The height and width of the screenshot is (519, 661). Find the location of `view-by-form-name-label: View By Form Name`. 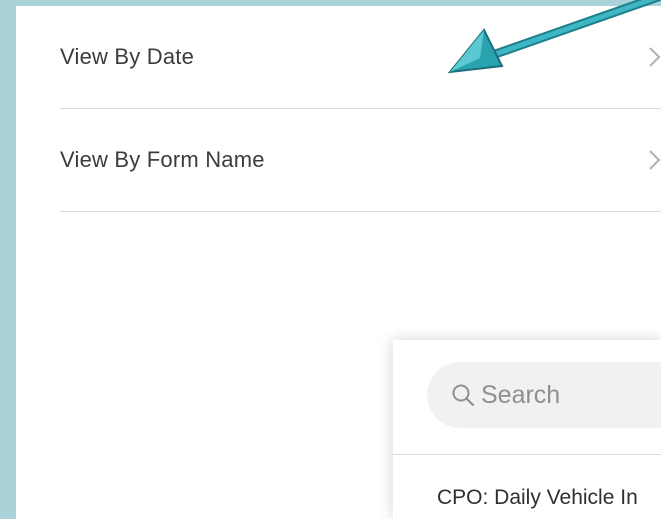

view-by-form-name-label: View By Form Name is located at coordinates (162, 159).